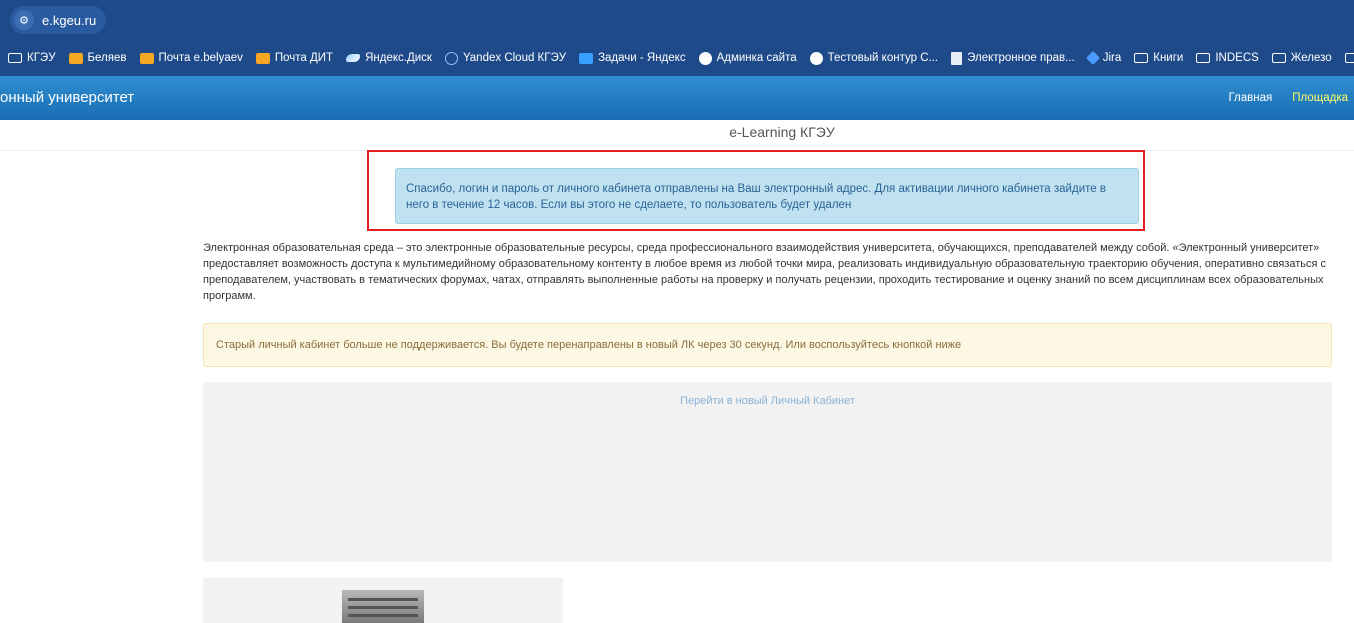  Describe the element at coordinates (677, 135) in the screenshot. I see `page-title: e-Learning КГЭУ` at that location.